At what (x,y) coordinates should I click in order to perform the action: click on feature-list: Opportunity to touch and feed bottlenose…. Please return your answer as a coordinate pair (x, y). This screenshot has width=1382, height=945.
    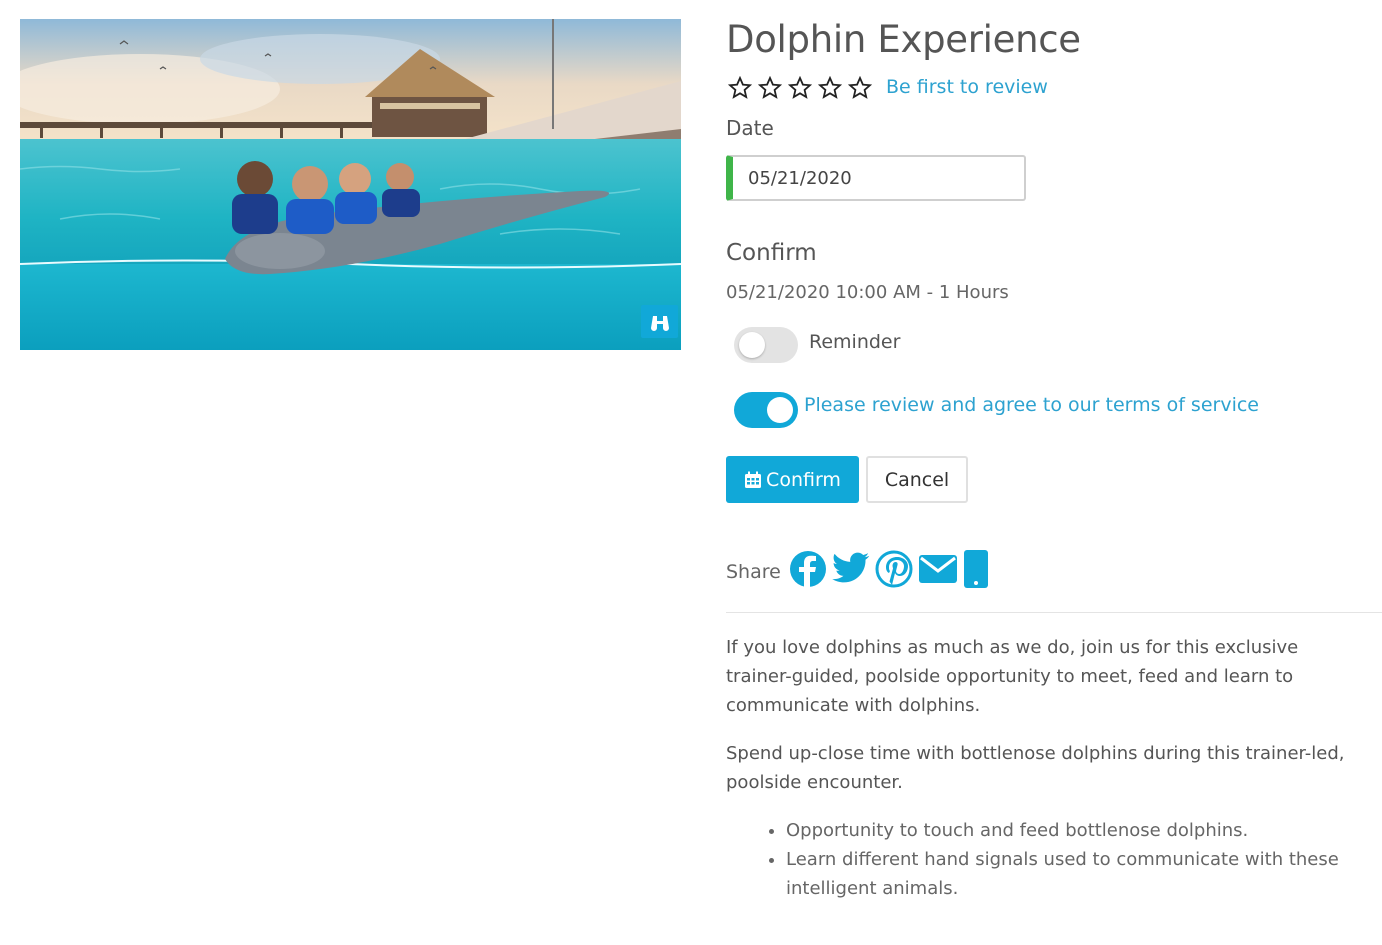
    Looking at the image, I should click on (1076, 859).